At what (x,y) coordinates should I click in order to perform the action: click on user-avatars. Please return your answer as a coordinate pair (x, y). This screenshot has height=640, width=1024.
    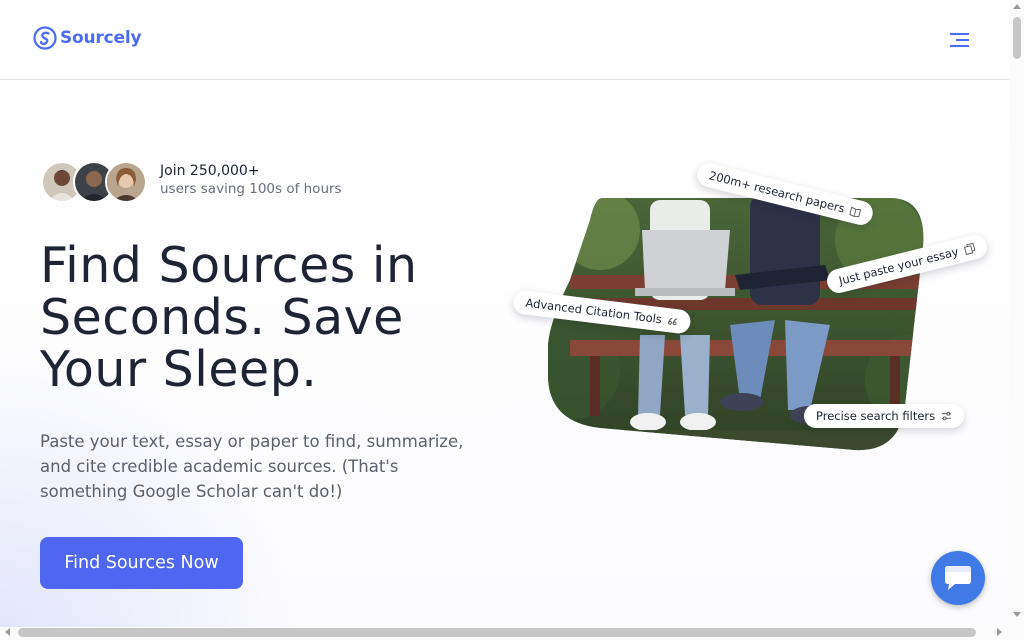
    Looking at the image, I should click on (94, 182).